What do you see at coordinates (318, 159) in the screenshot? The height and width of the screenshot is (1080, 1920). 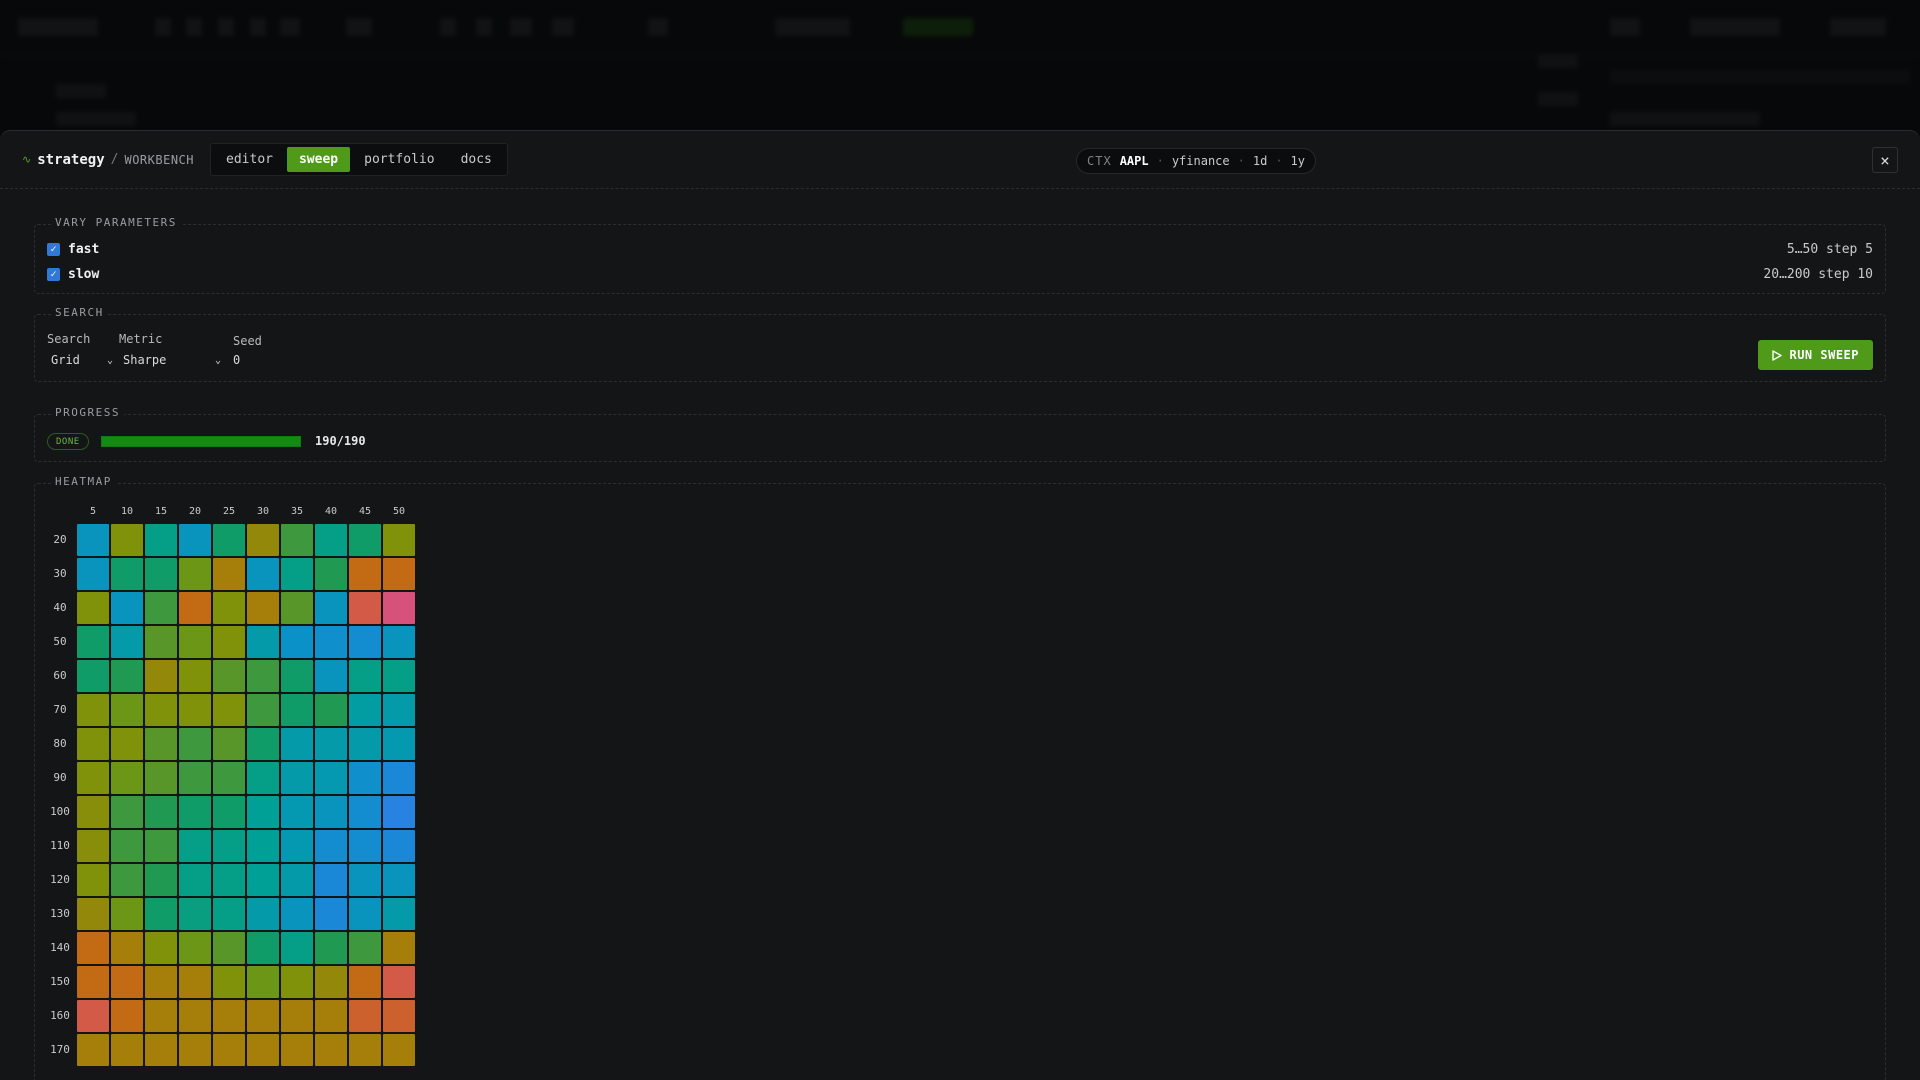 I see `tab-sweep: sweep` at bounding box center [318, 159].